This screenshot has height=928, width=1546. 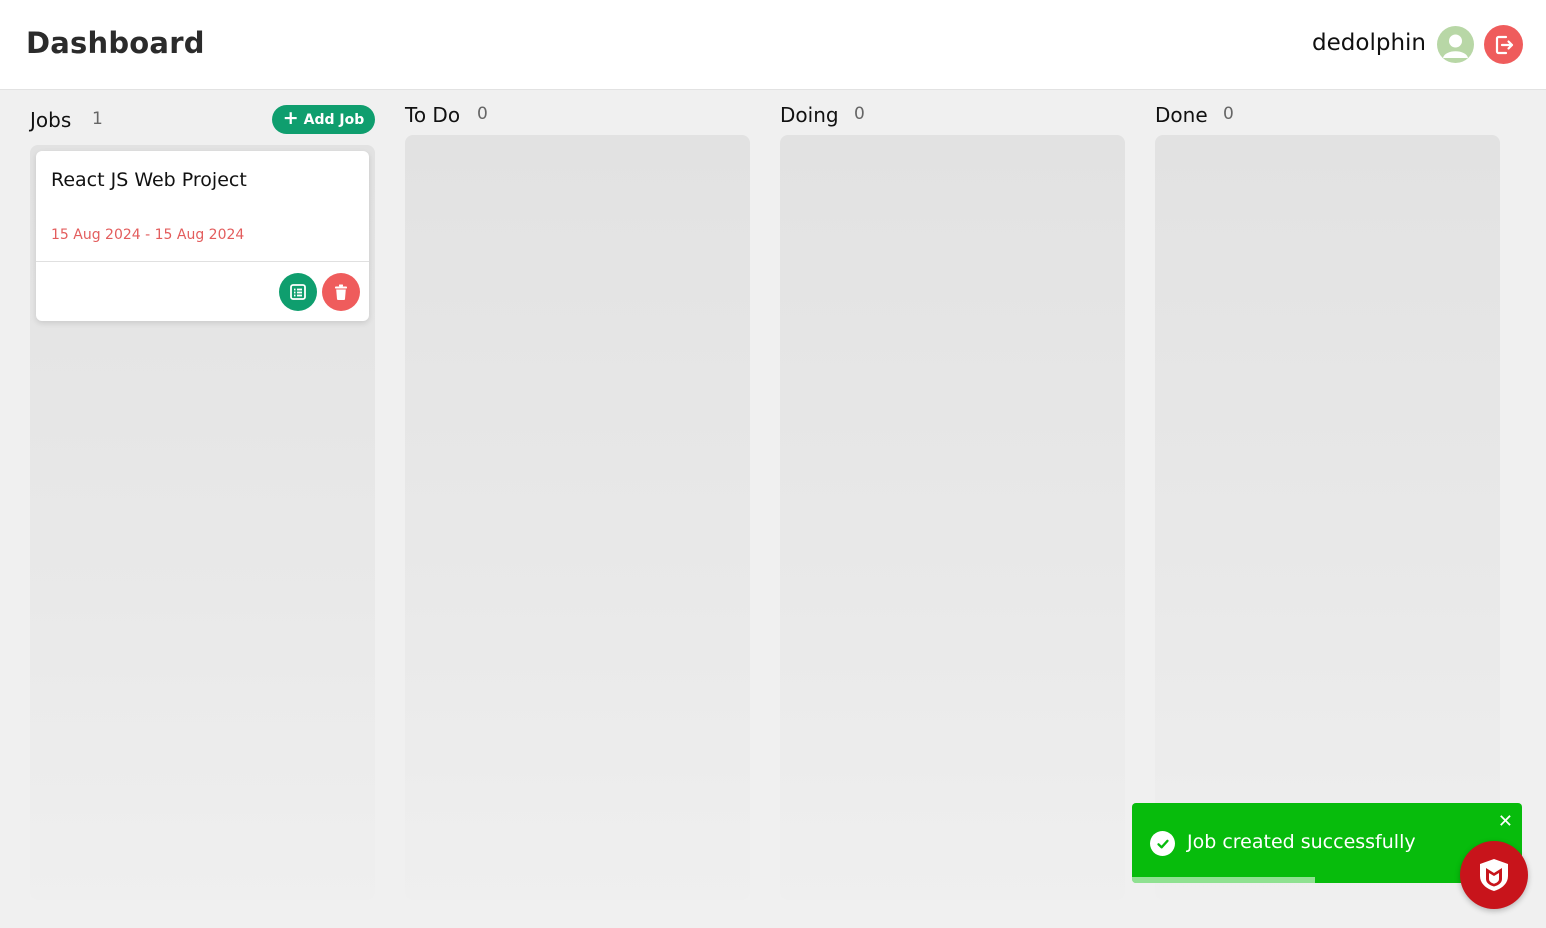 What do you see at coordinates (148, 235) in the screenshot?
I see `job-dates: 15 Aug 2024 - 15 Aug 2024` at bounding box center [148, 235].